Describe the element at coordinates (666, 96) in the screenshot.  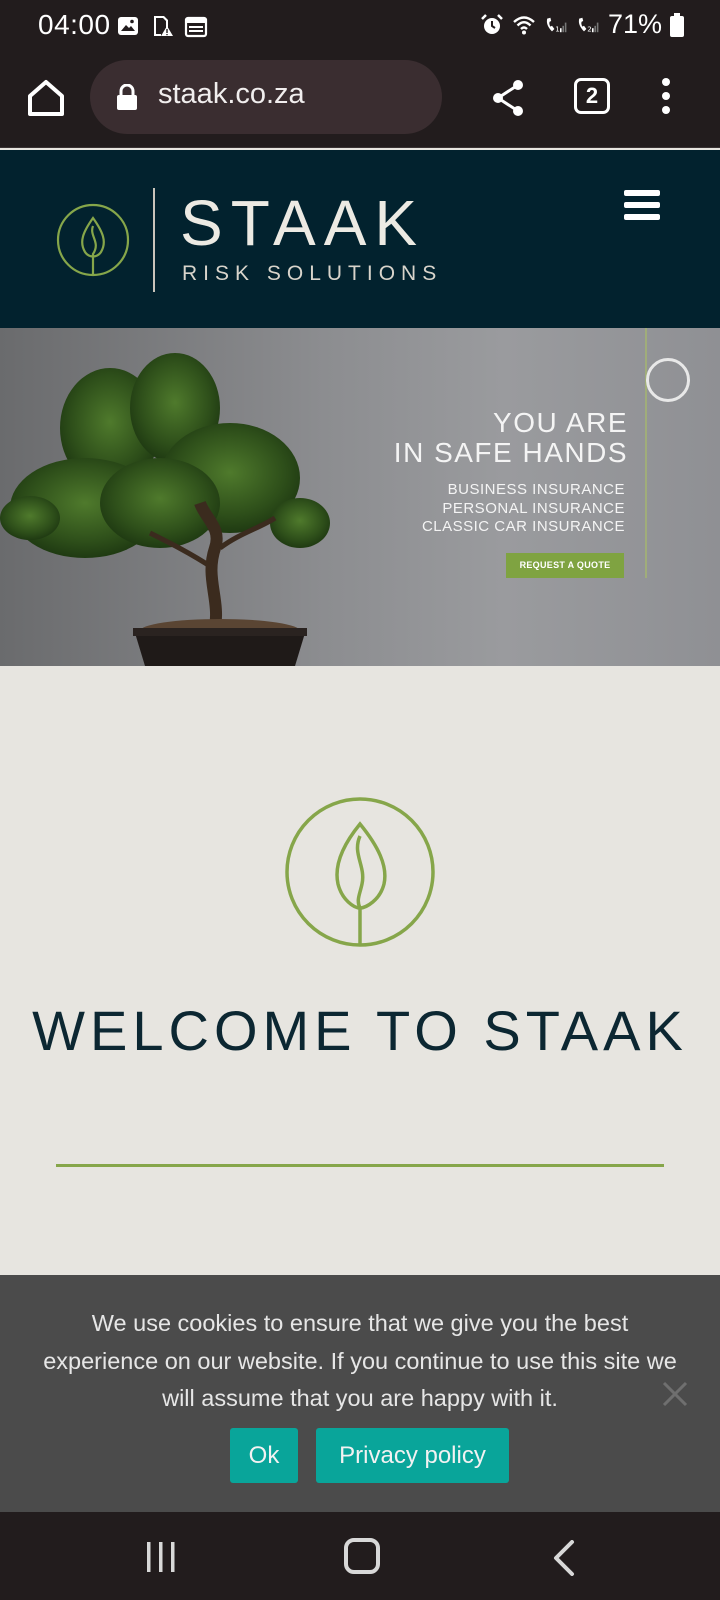
I see `more-options-icon` at that location.